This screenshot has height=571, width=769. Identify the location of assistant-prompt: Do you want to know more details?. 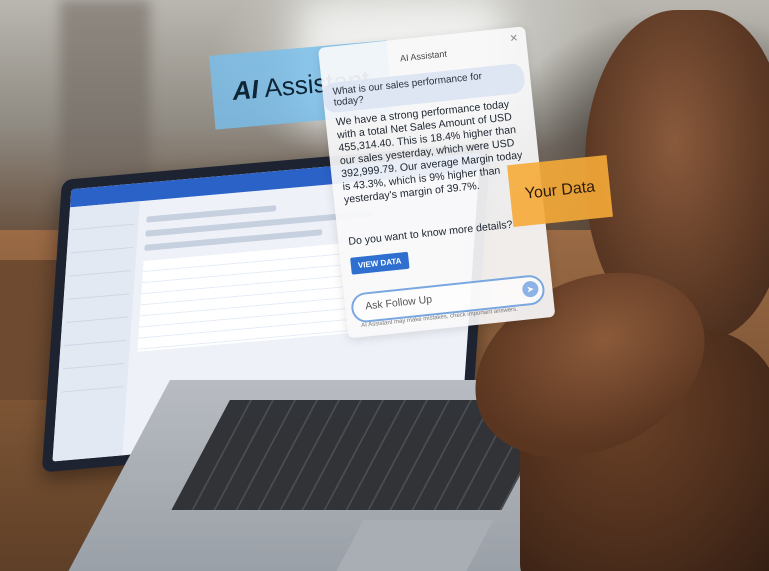
(430, 233).